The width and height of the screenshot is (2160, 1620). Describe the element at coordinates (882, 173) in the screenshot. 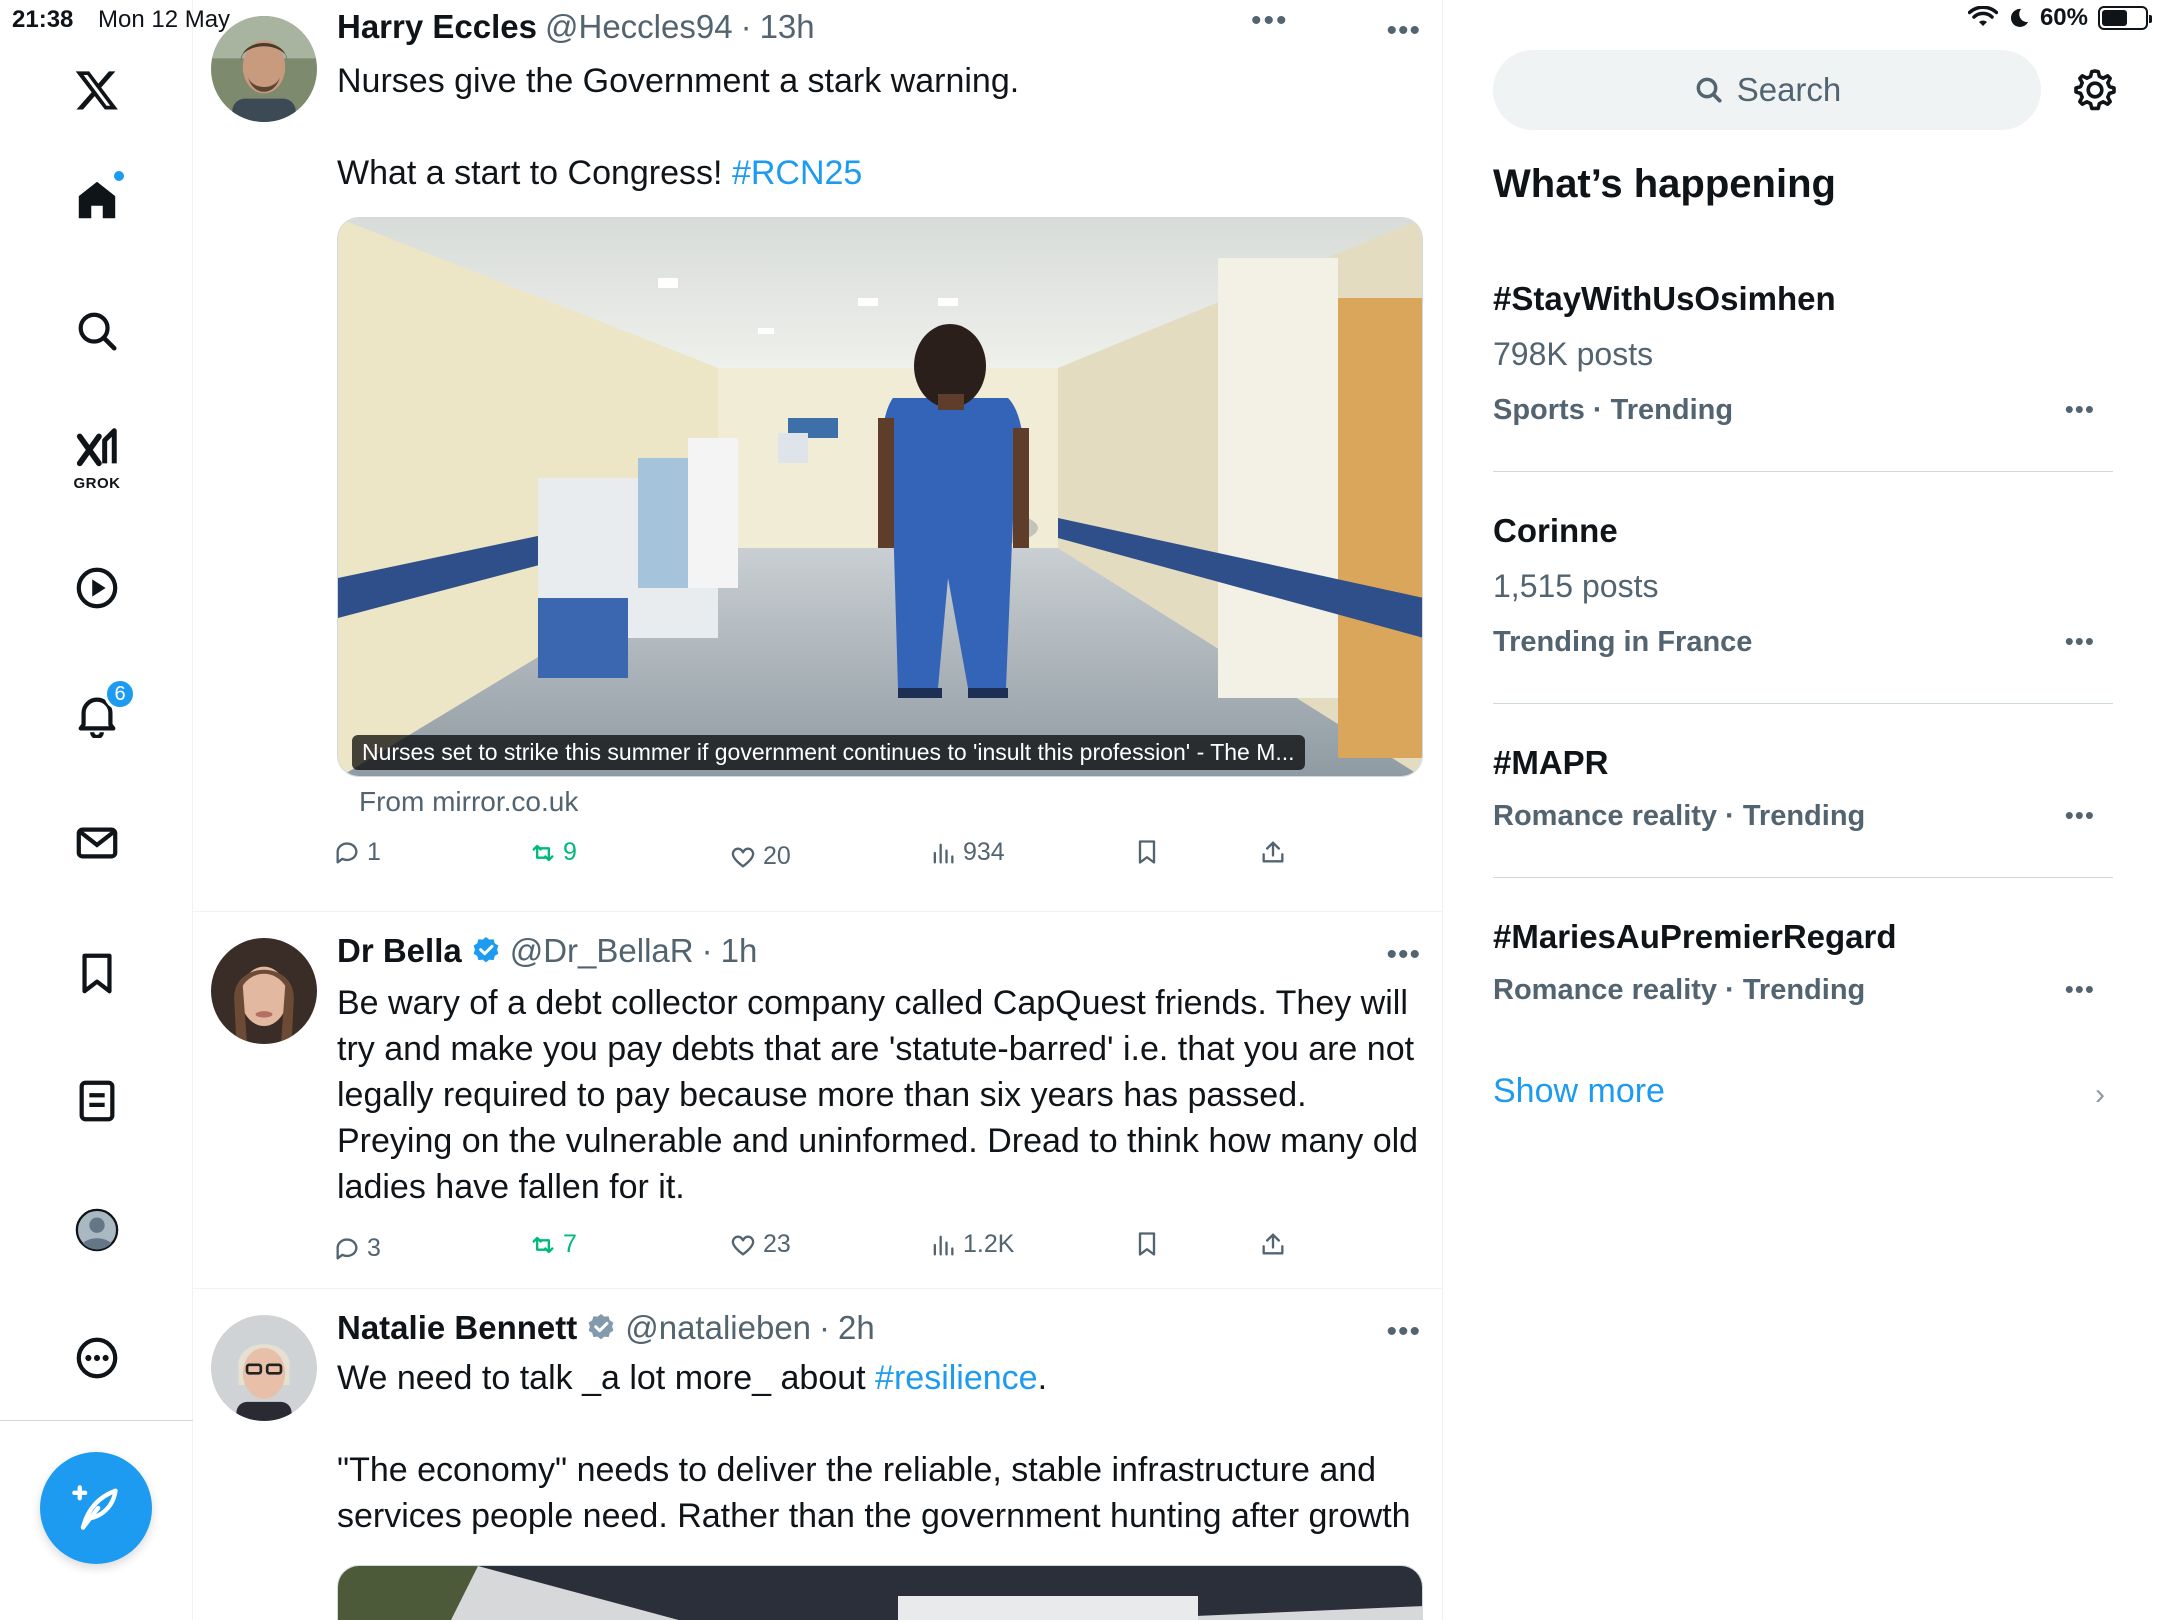

I see `tweet-text-line: What a start to Congress! #RCN25` at that location.